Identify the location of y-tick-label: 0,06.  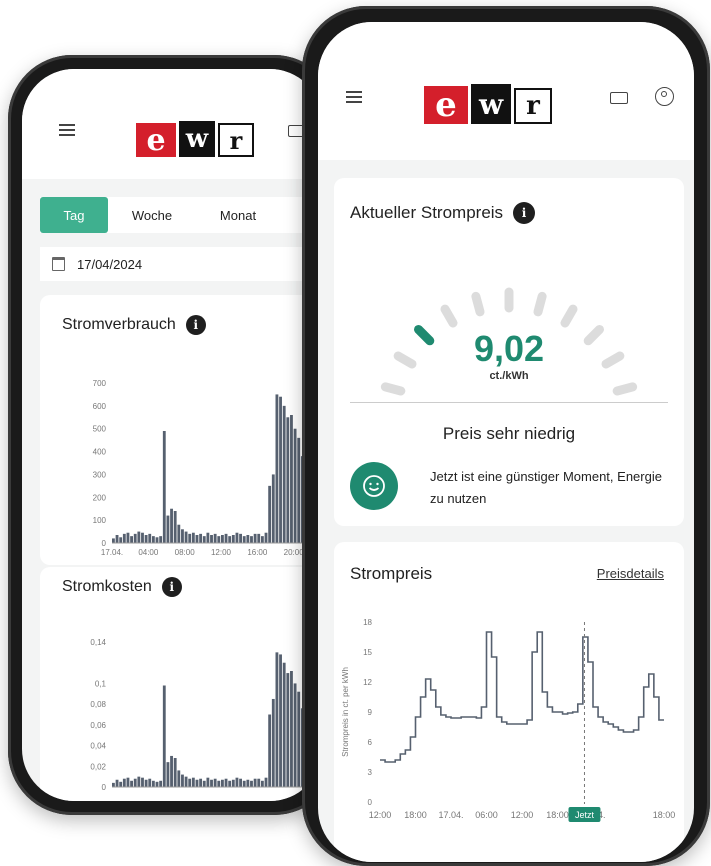
(98, 725).